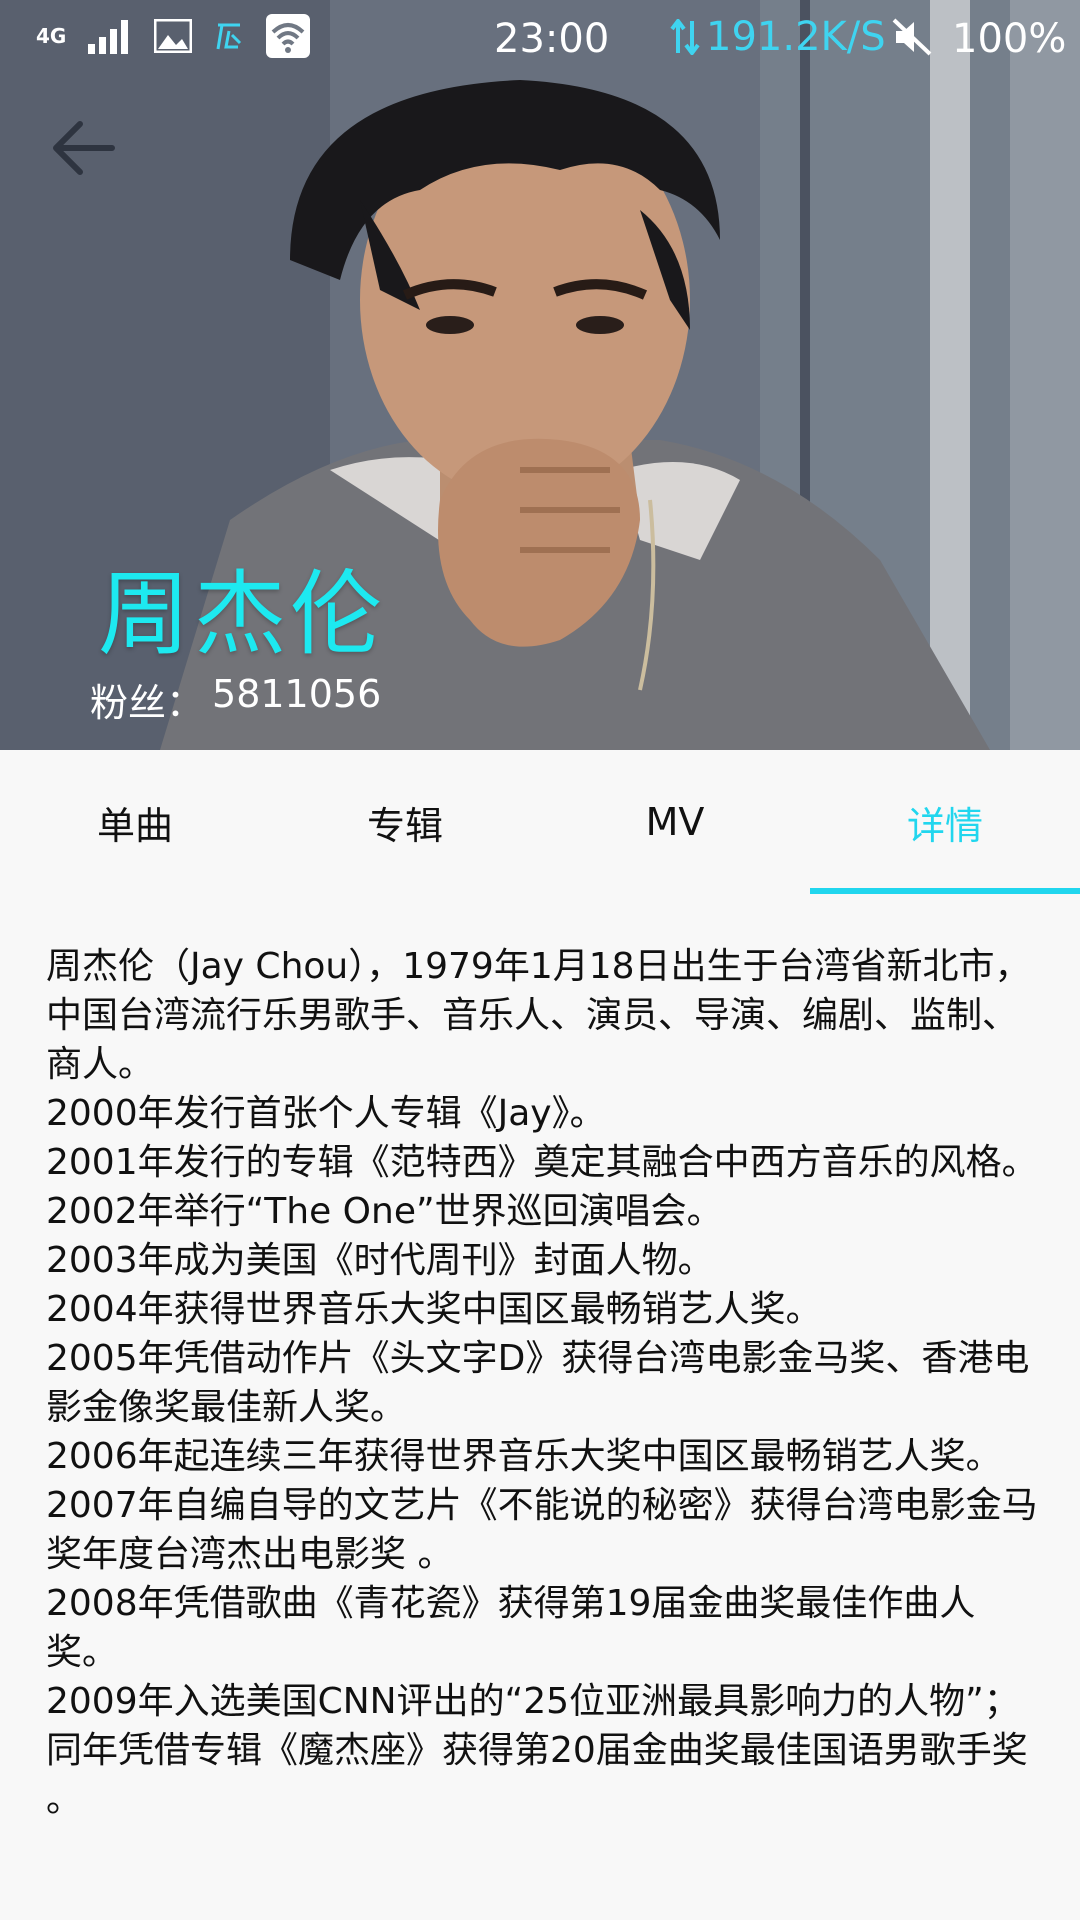 This screenshot has width=1080, height=1920. I want to click on detail-paragraph: 2008年凭借歌曲《青花瓷》获得第19届金曲奖最佳作曲人奖。, so click(511, 1628).